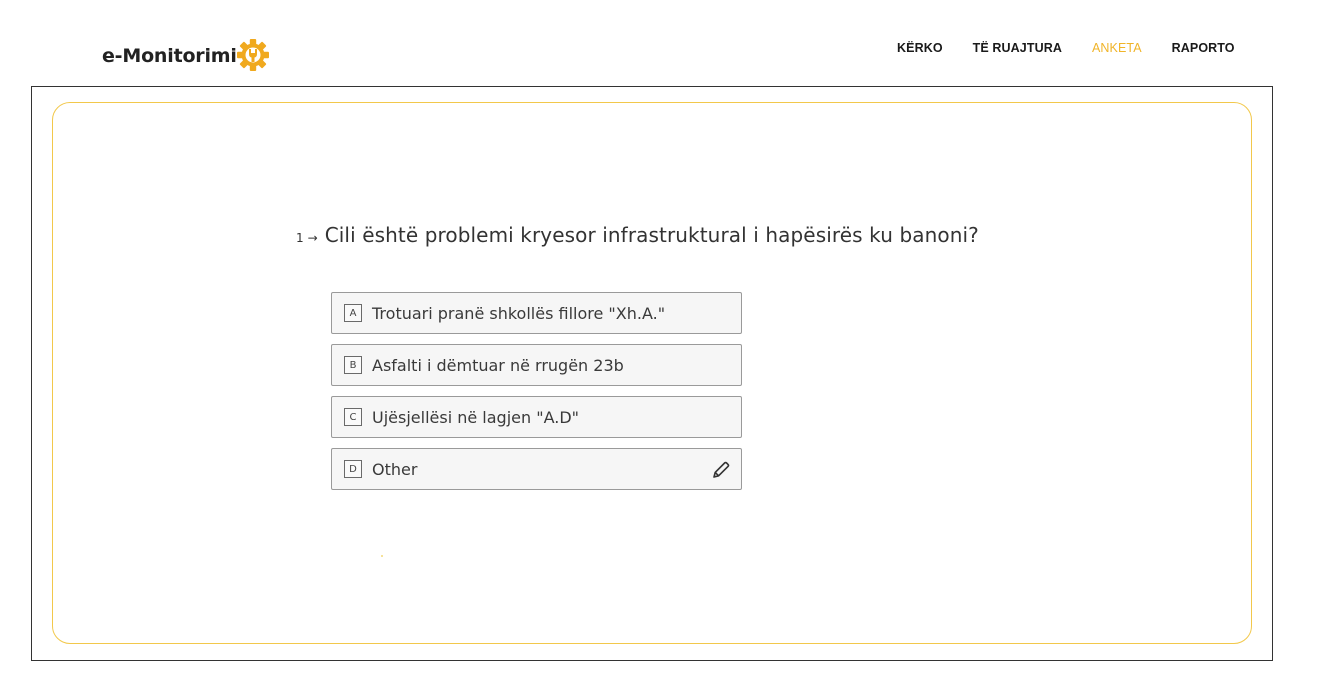 This screenshot has width=1317, height=691. What do you see at coordinates (721, 470) in the screenshot?
I see `pencil-icon` at bounding box center [721, 470].